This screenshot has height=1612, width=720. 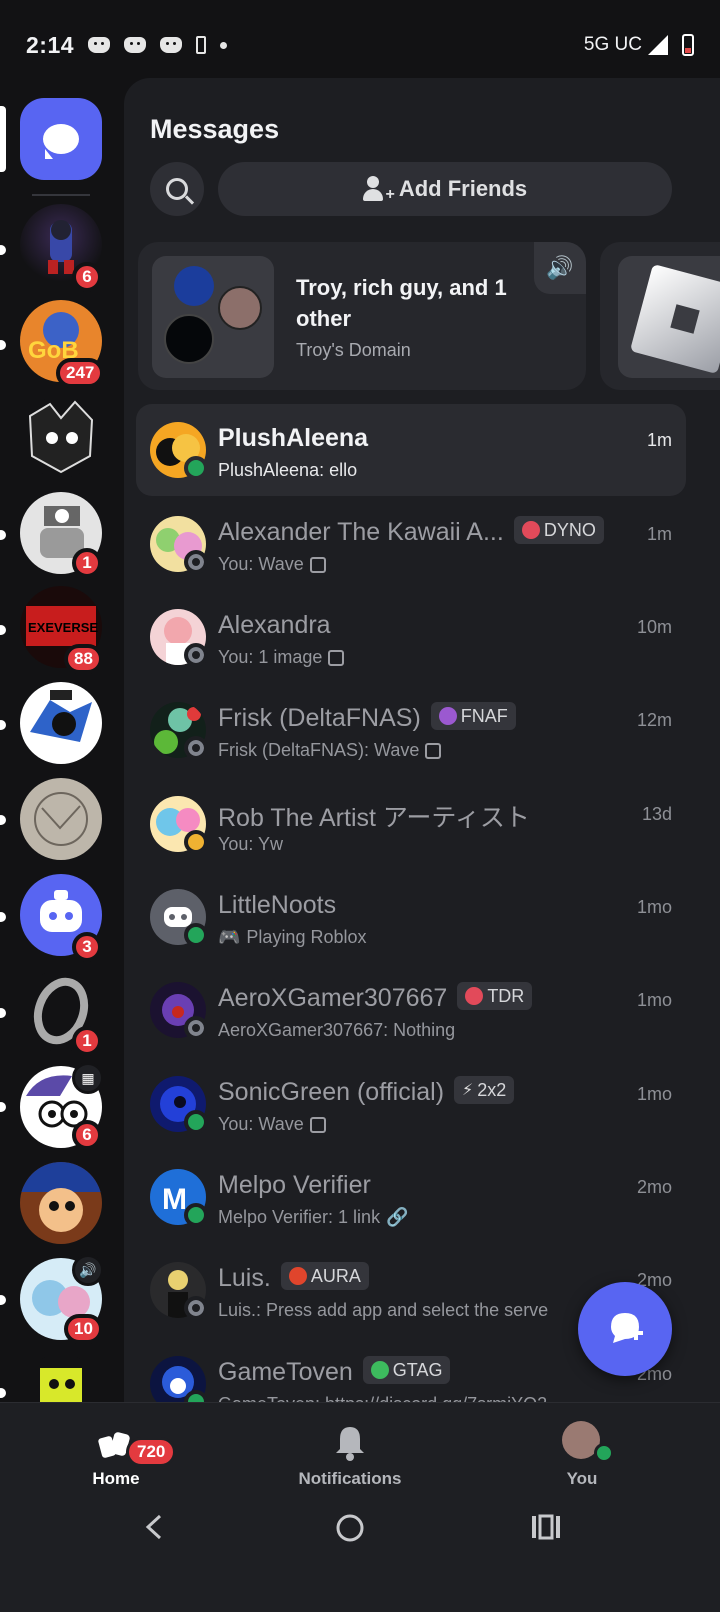 I want to click on dm-name: Luis. AURA, so click(x=293, y=1277).